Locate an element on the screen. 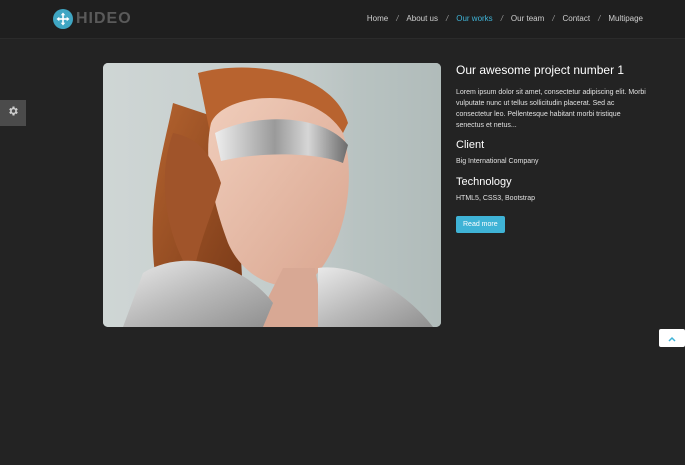  read-more-button: Read more is located at coordinates (480, 224).